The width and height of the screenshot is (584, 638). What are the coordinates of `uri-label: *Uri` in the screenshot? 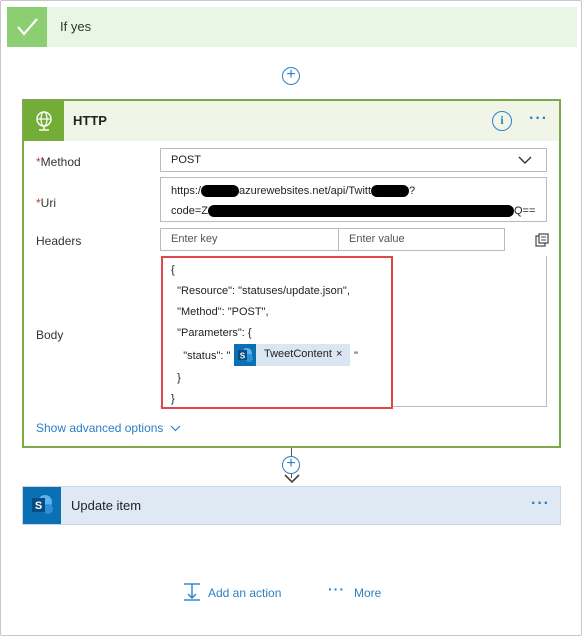 It's located at (46, 203).